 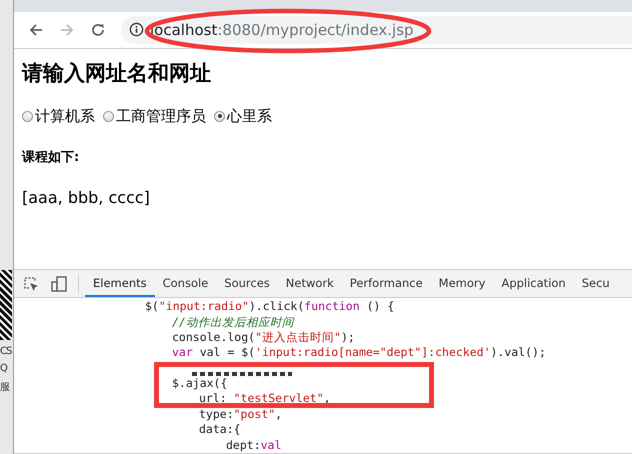 What do you see at coordinates (254, 445) in the screenshot?
I see `code-line: dept:val` at bounding box center [254, 445].